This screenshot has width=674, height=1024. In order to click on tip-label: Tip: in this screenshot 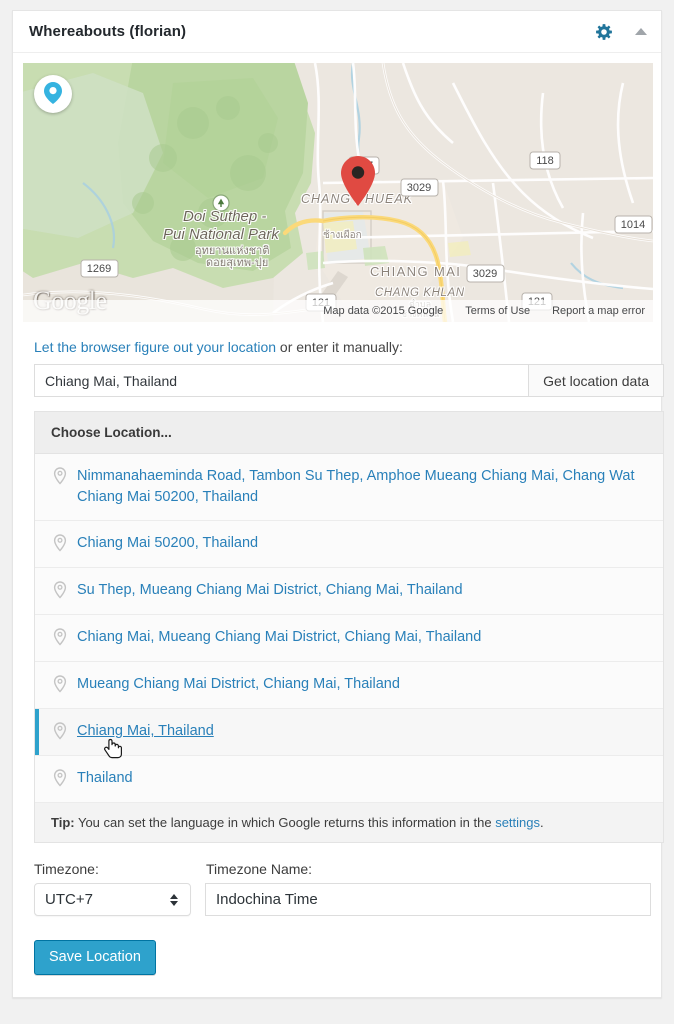, I will do `click(63, 822)`.